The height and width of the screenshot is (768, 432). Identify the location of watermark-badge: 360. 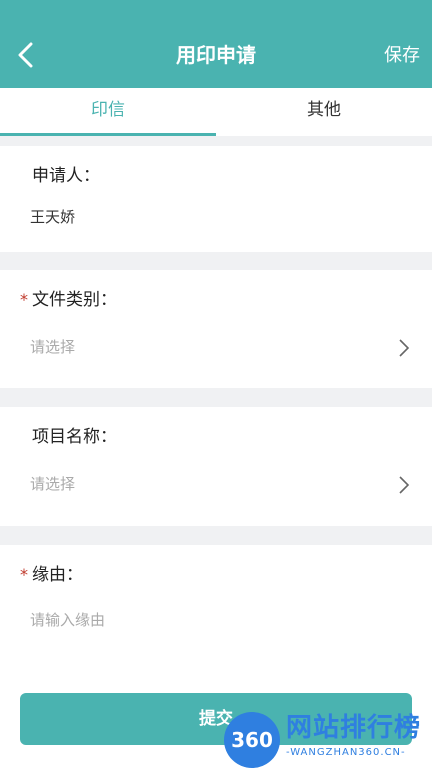
(252, 740).